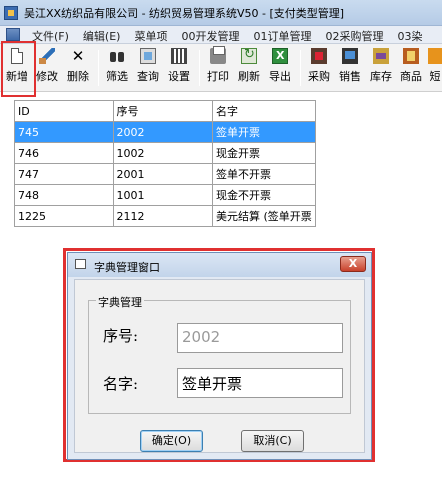  Describe the element at coordinates (64, 174) in the screenshot. I see `cell-id: 747` at that location.